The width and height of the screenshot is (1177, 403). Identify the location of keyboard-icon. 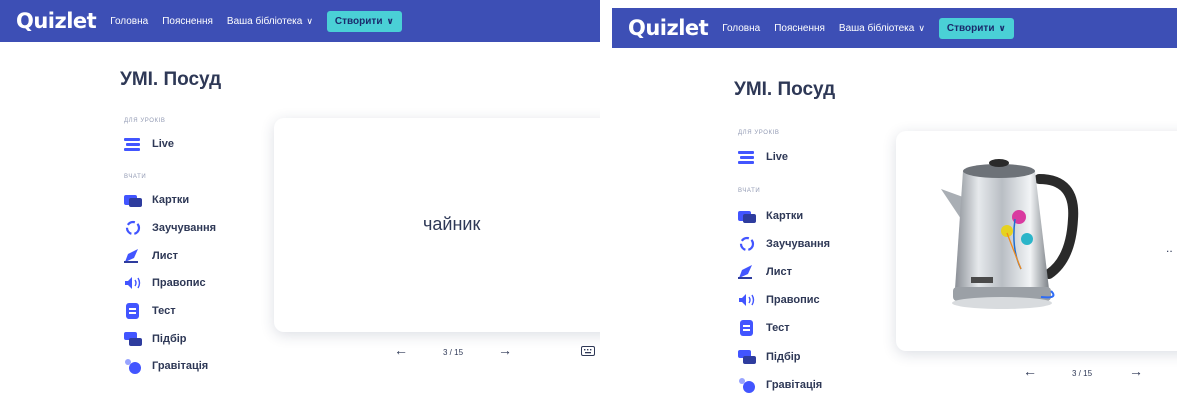
(588, 351).